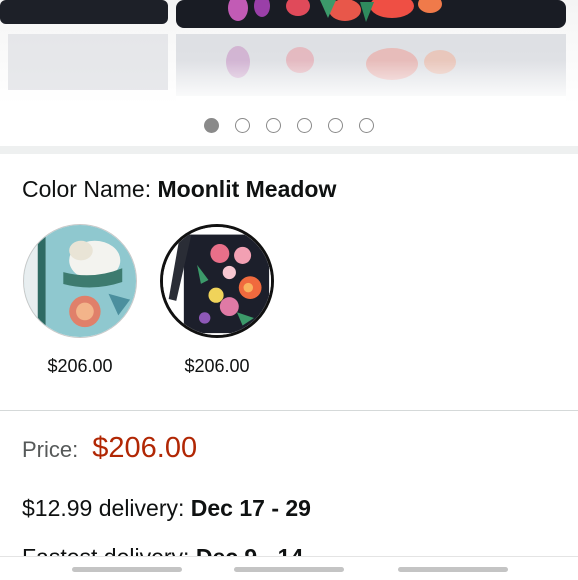  Describe the element at coordinates (247, 189) in the screenshot. I see `color-name-value: Moonlit Meadow` at that location.